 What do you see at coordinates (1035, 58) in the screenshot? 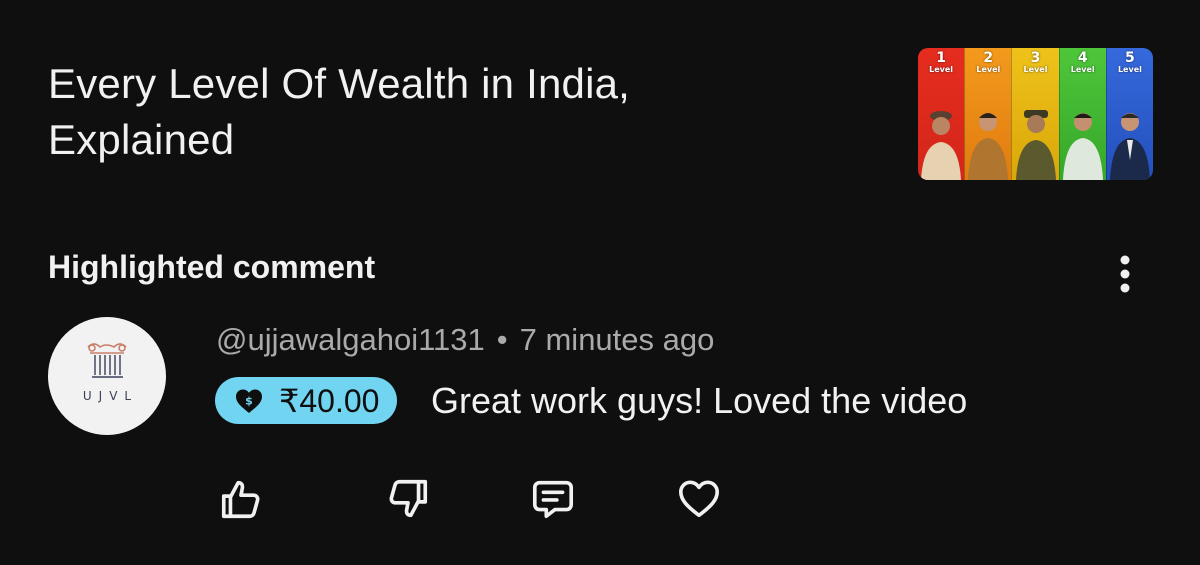
I see `level-number: 3` at bounding box center [1035, 58].